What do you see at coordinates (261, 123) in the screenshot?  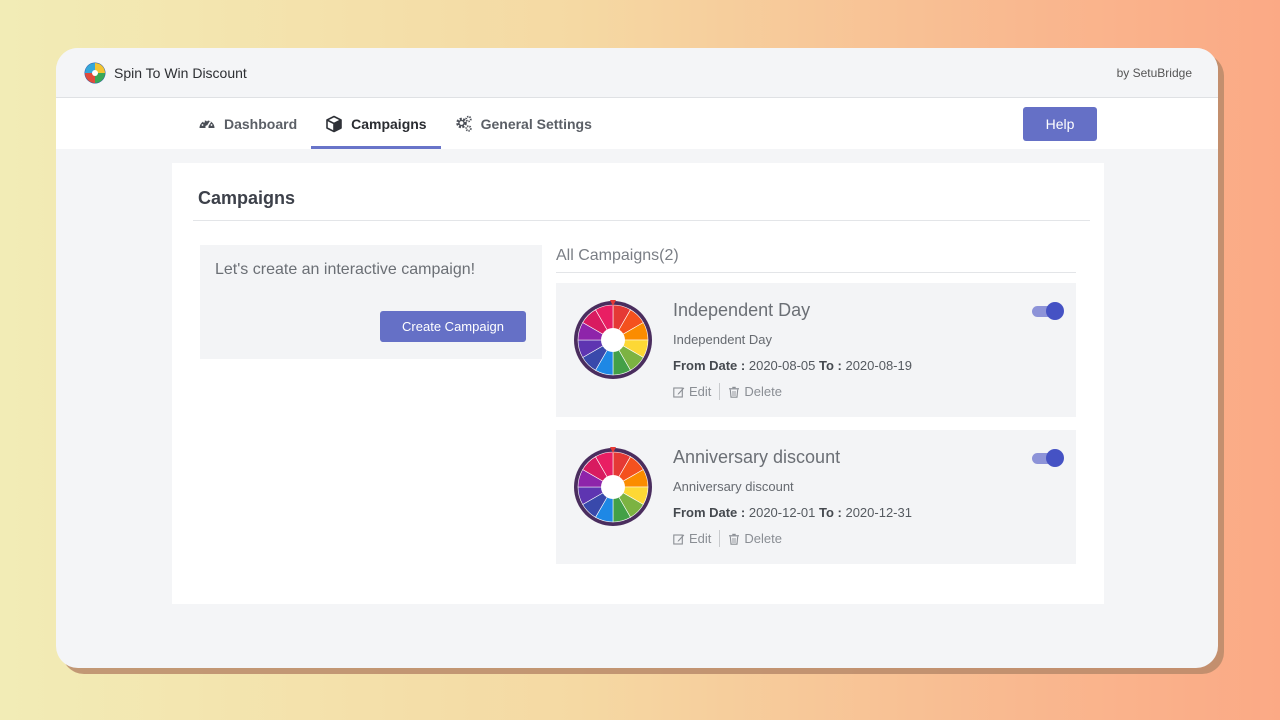 I see `tab-dashboard-label: Dashboard` at bounding box center [261, 123].